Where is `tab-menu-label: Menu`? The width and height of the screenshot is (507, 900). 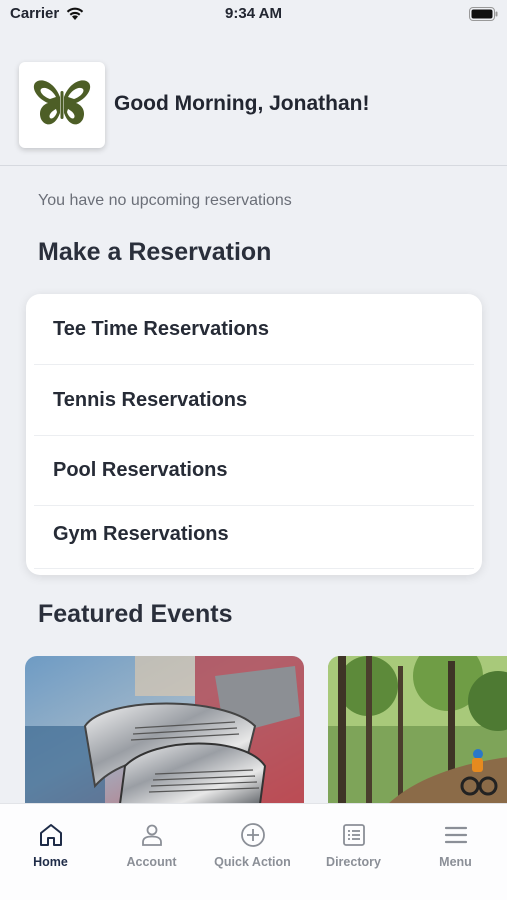
tab-menu-label: Menu is located at coordinates (455, 862).